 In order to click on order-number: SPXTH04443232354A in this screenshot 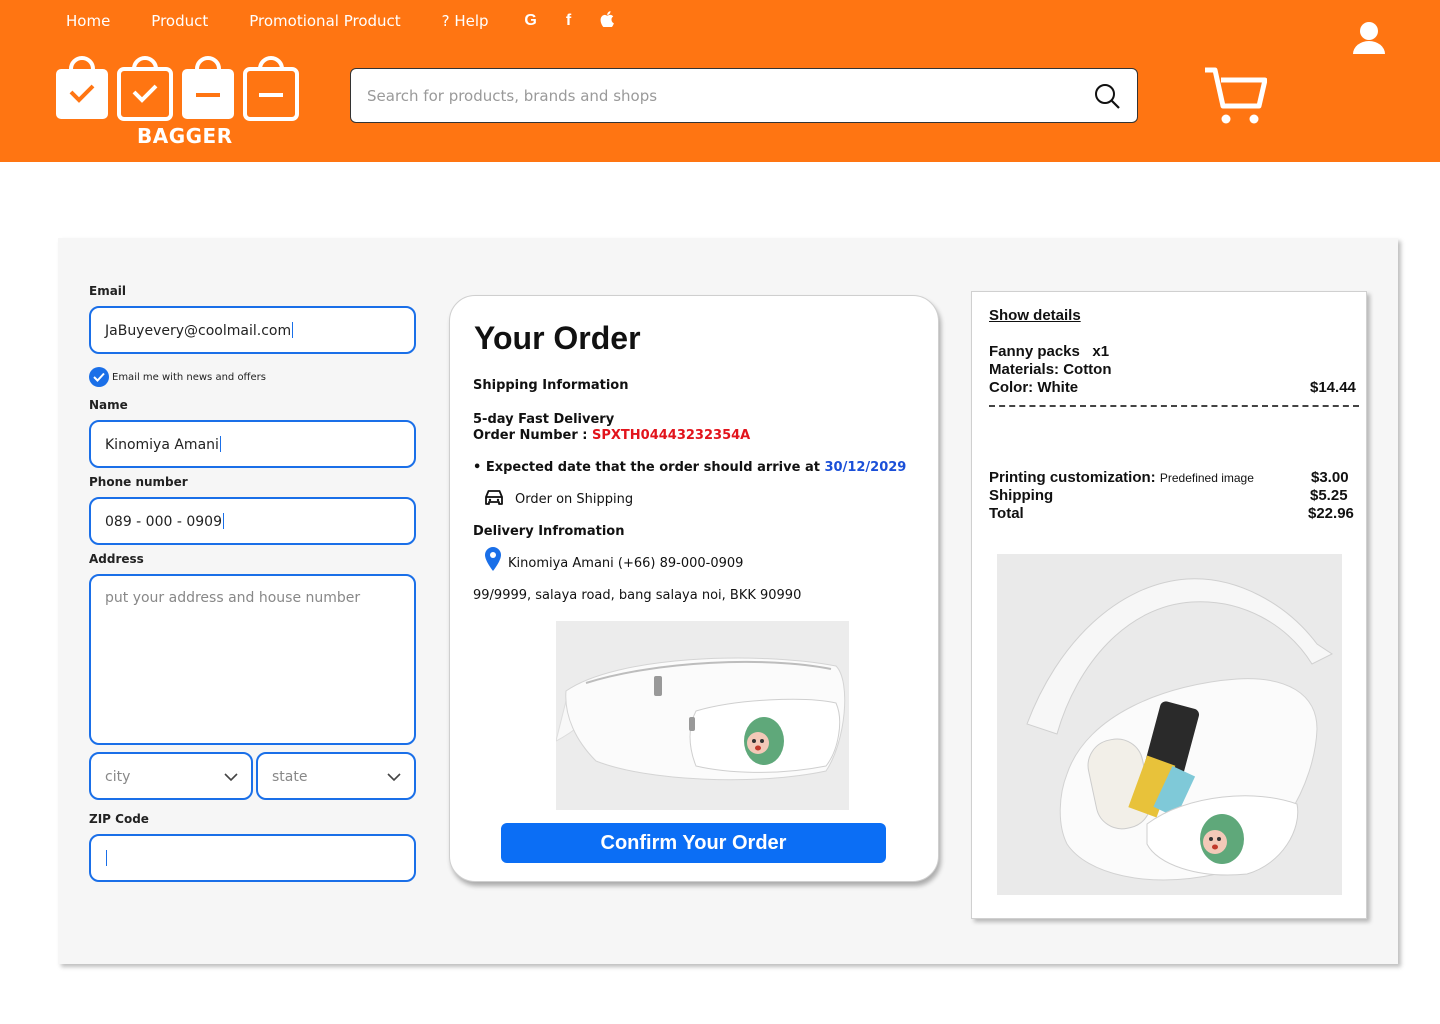, I will do `click(671, 435)`.